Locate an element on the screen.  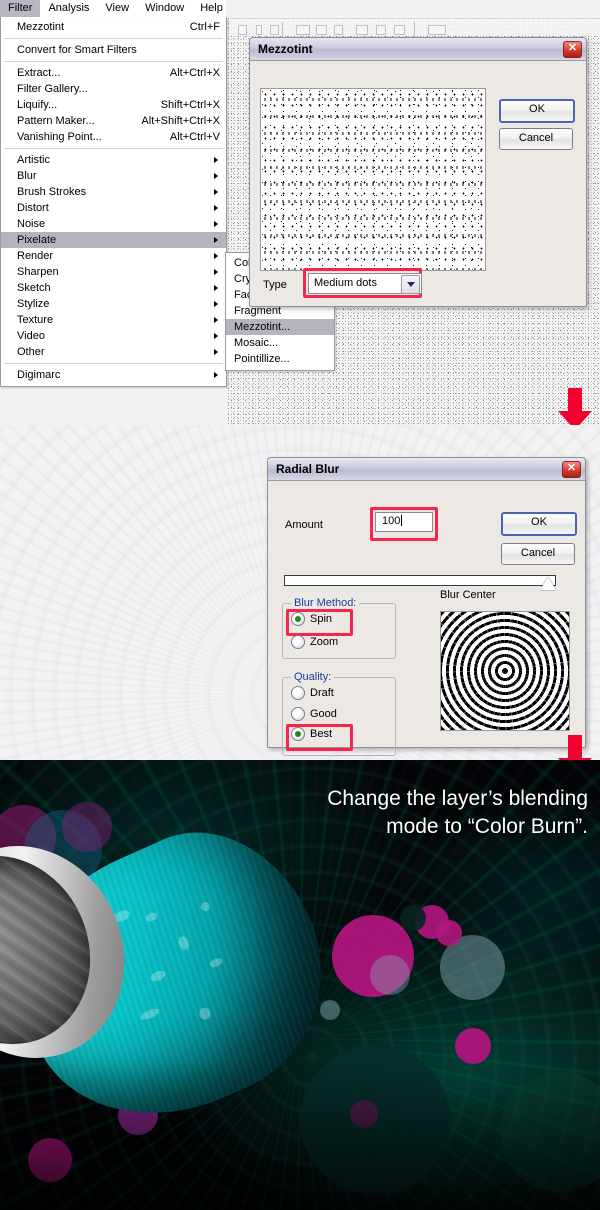
radial-blur-ok-button: OK is located at coordinates (539, 524).